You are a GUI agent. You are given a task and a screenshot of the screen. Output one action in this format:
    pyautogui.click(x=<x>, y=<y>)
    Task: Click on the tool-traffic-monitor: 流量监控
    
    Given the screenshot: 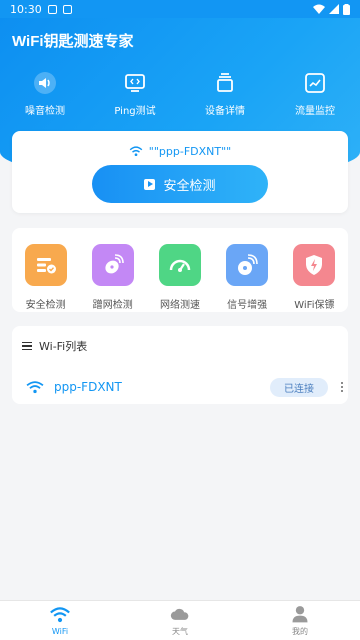 What is the action you would take?
    pyautogui.click(x=315, y=96)
    